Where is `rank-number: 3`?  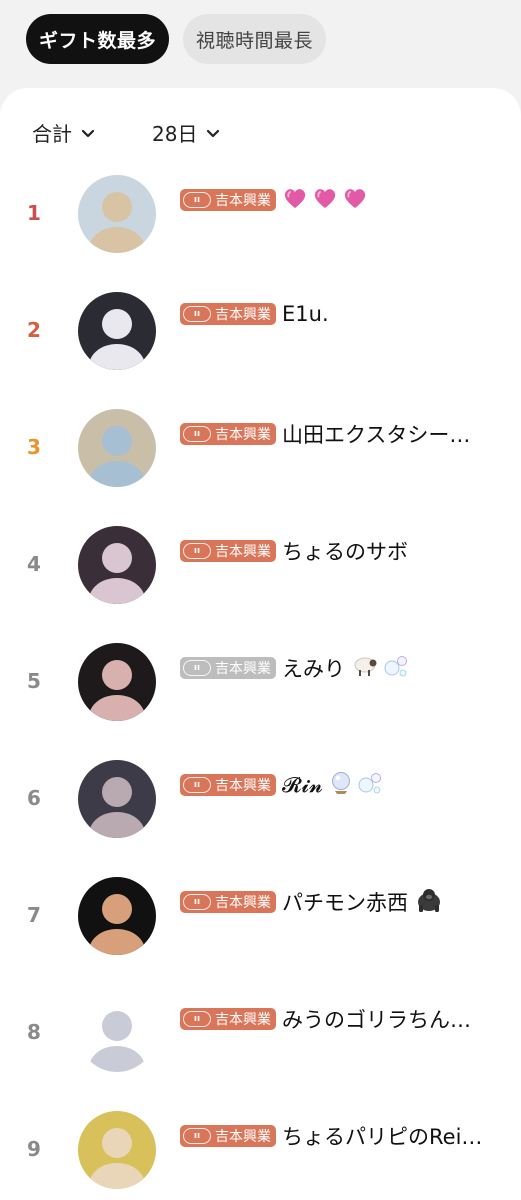
rank-number: 3 is located at coordinates (34, 447).